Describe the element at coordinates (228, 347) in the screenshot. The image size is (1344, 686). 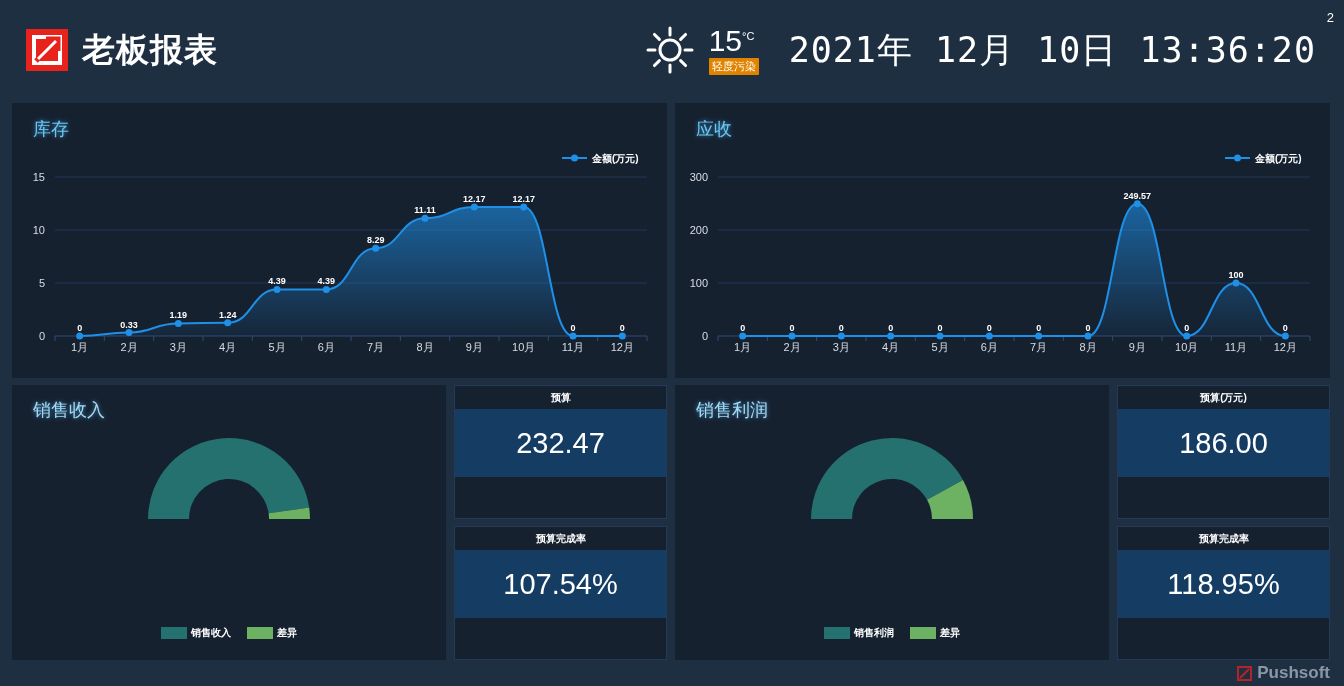
I see `axis-tick-label: 4月` at that location.